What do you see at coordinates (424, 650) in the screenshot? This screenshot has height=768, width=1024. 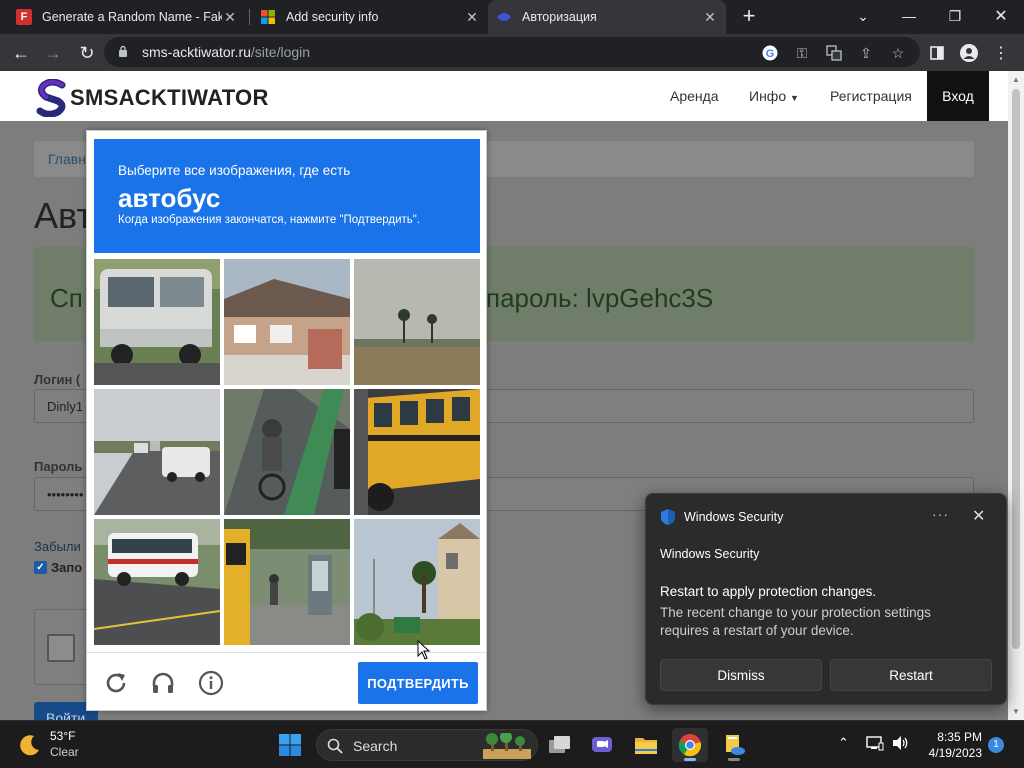 I see `mouse-cursor-icon` at bounding box center [424, 650].